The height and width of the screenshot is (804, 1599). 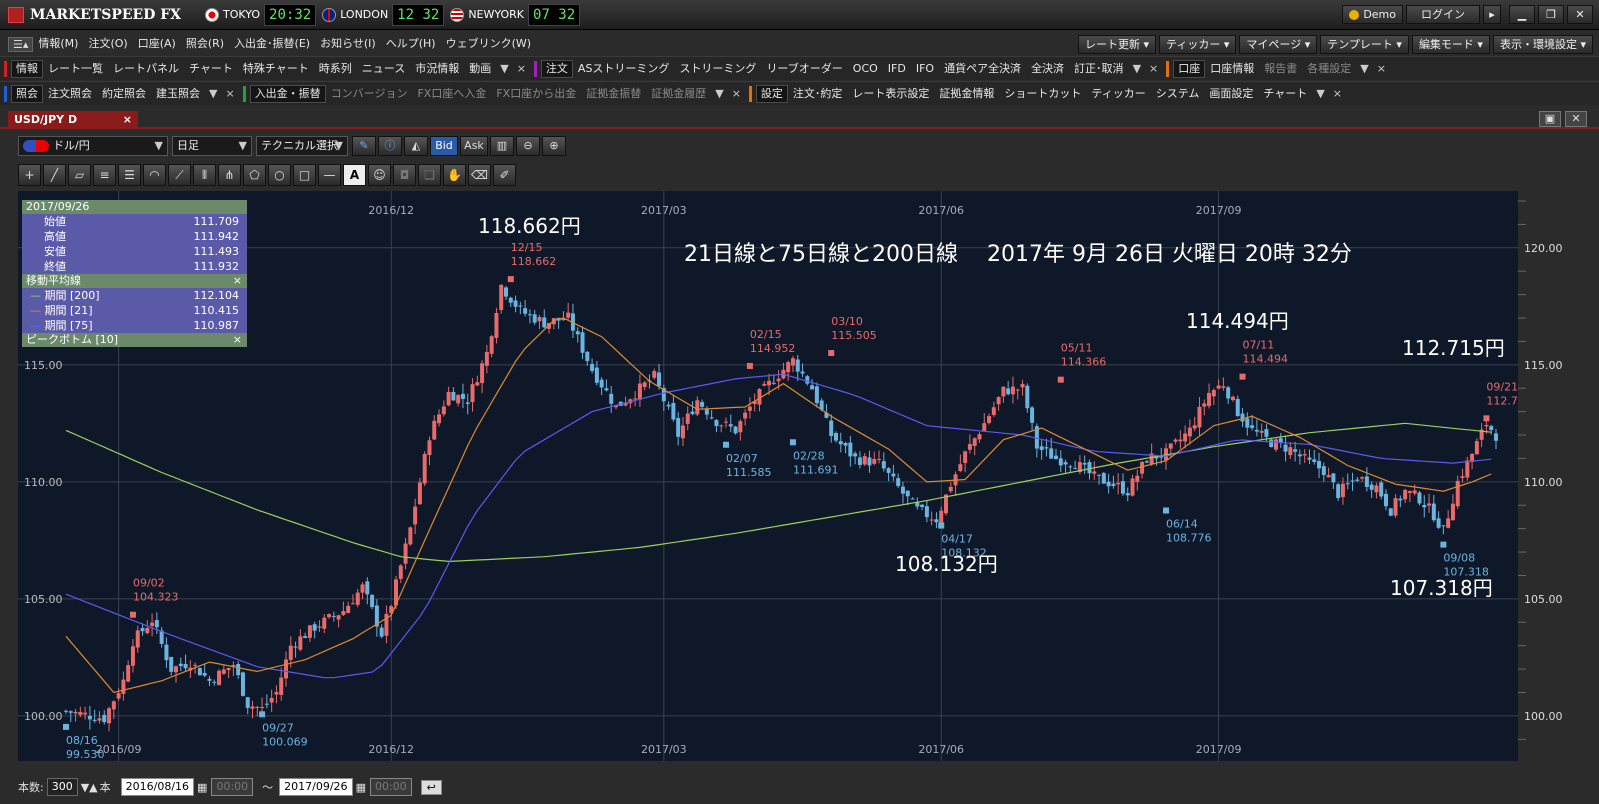 What do you see at coordinates (70, 94) in the screenshot?
I see `toolbar-item: 注文照会` at bounding box center [70, 94].